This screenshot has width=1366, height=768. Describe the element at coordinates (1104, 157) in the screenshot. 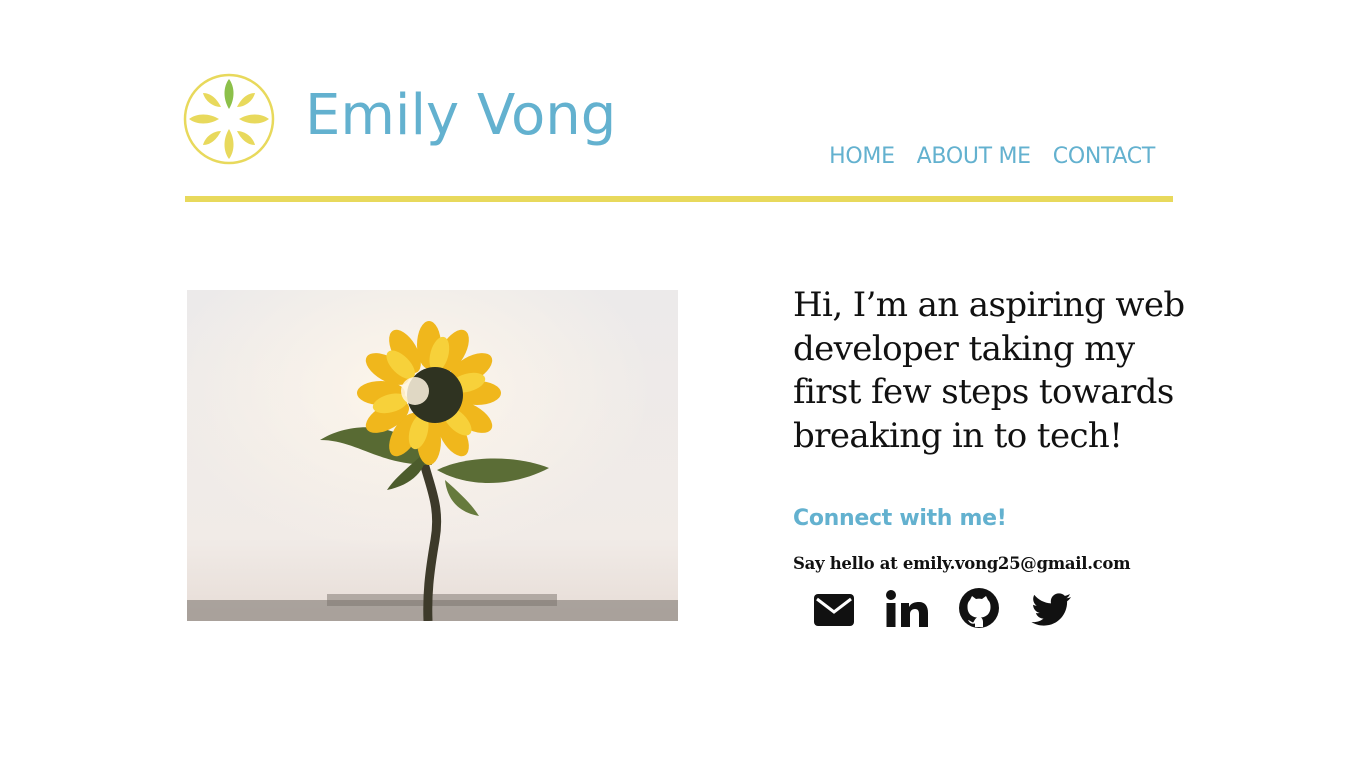

I see `nav-contact: CONTACT` at that location.